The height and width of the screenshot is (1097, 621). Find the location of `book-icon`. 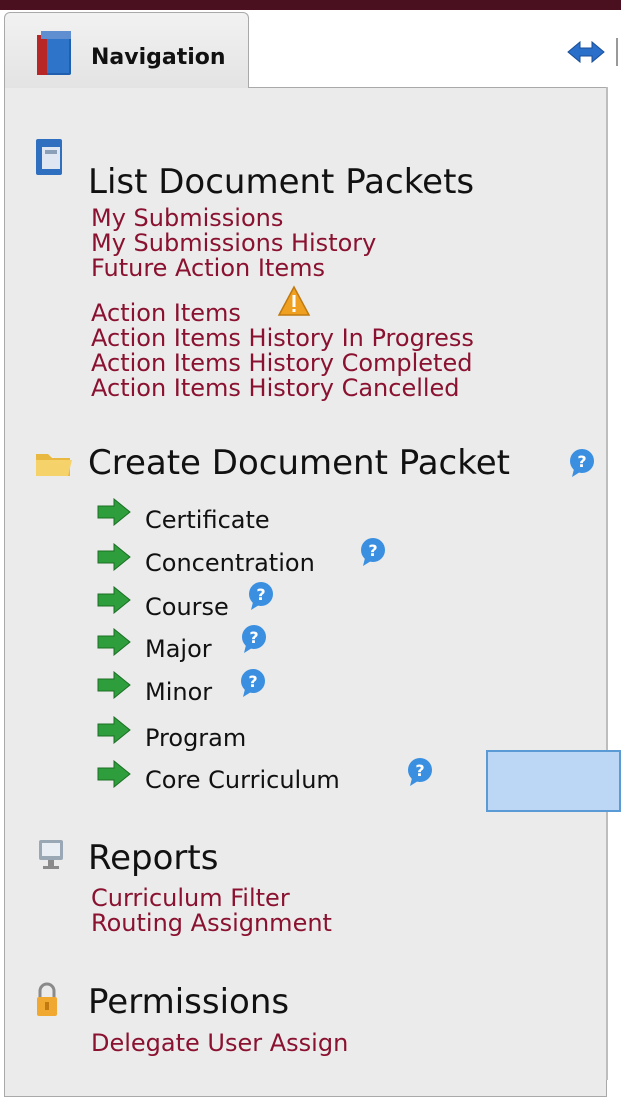

book-icon is located at coordinates (54, 53).